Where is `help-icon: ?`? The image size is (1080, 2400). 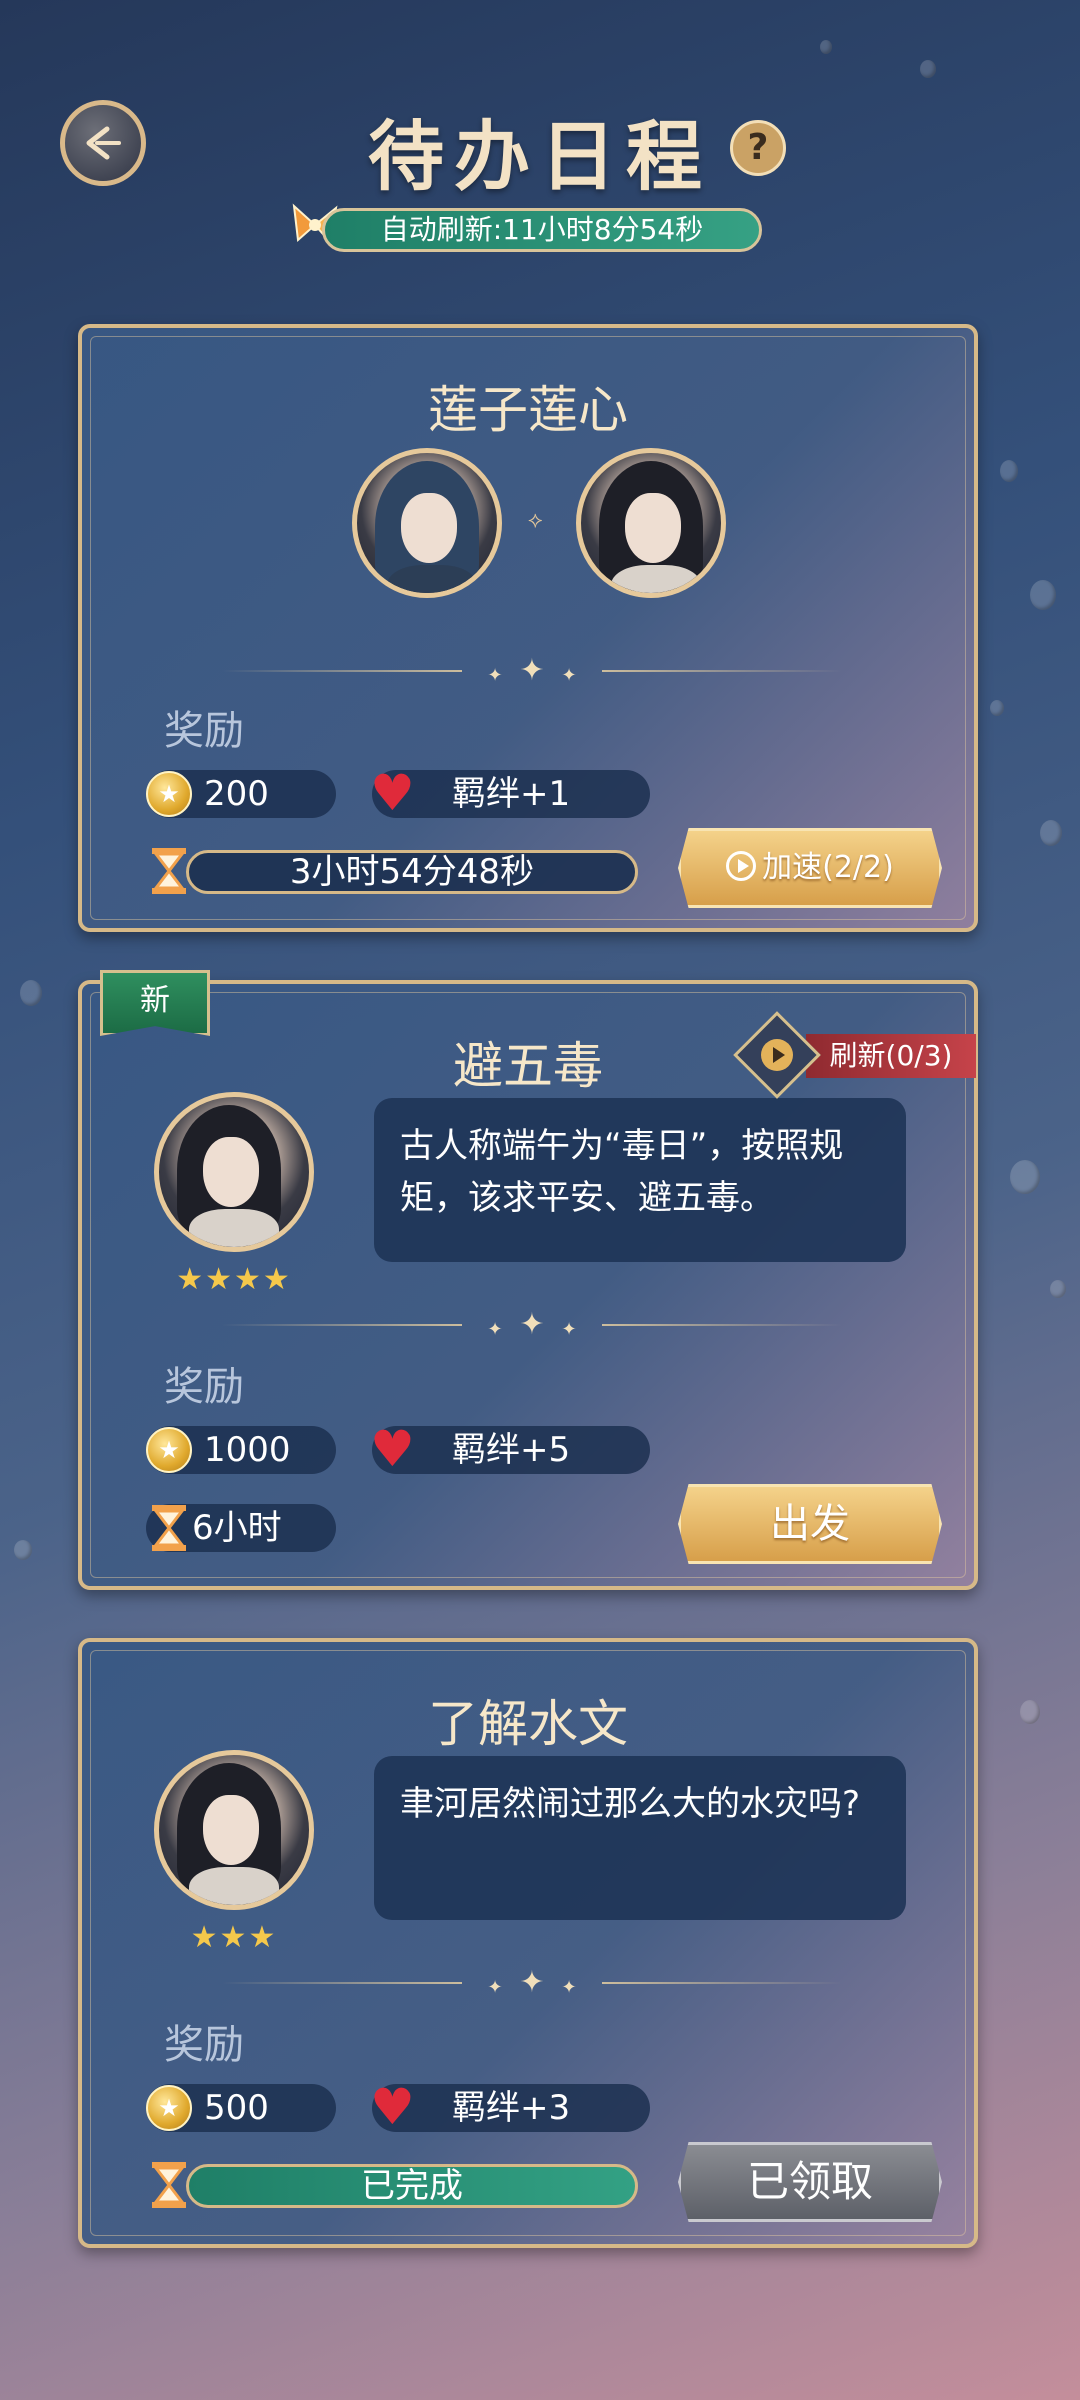
help-icon: ? is located at coordinates (758, 148).